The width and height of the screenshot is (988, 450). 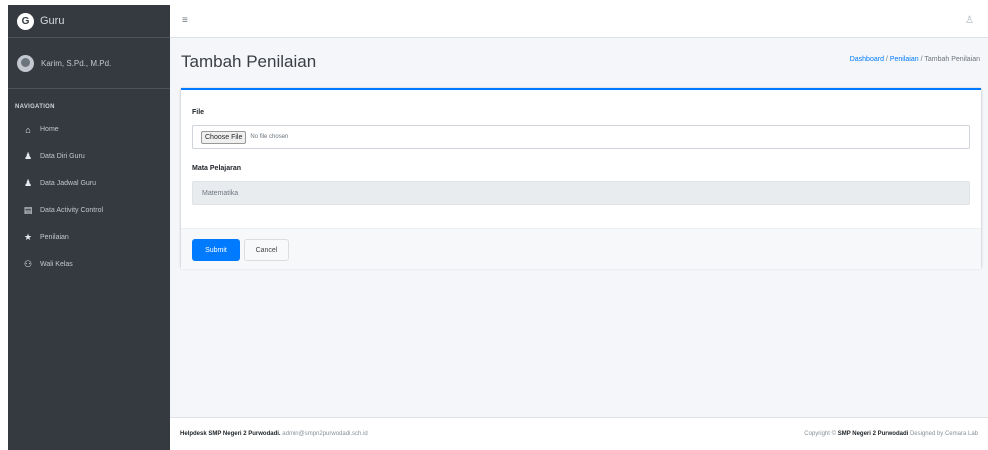 I want to click on page-title: Tambah Penilaian, so click(x=249, y=61).